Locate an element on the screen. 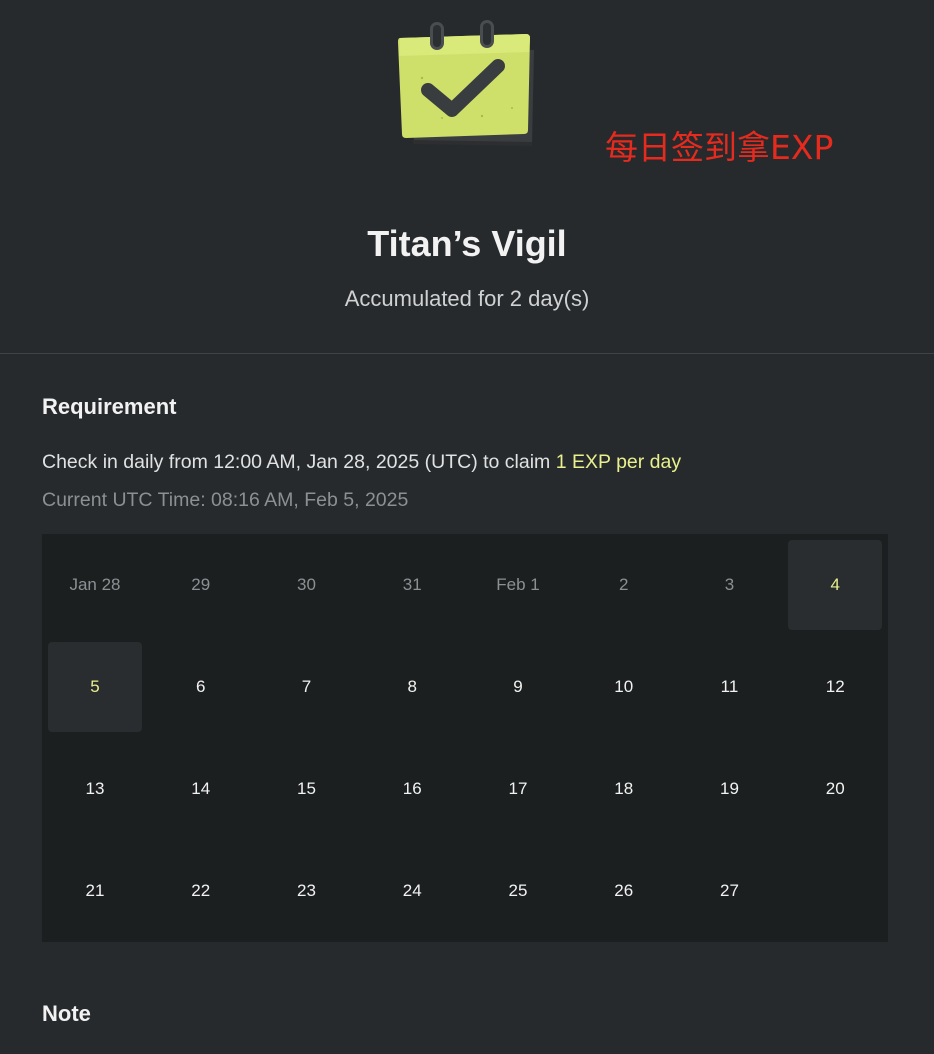  calendar-day-label: Jan 28 is located at coordinates (95, 584).